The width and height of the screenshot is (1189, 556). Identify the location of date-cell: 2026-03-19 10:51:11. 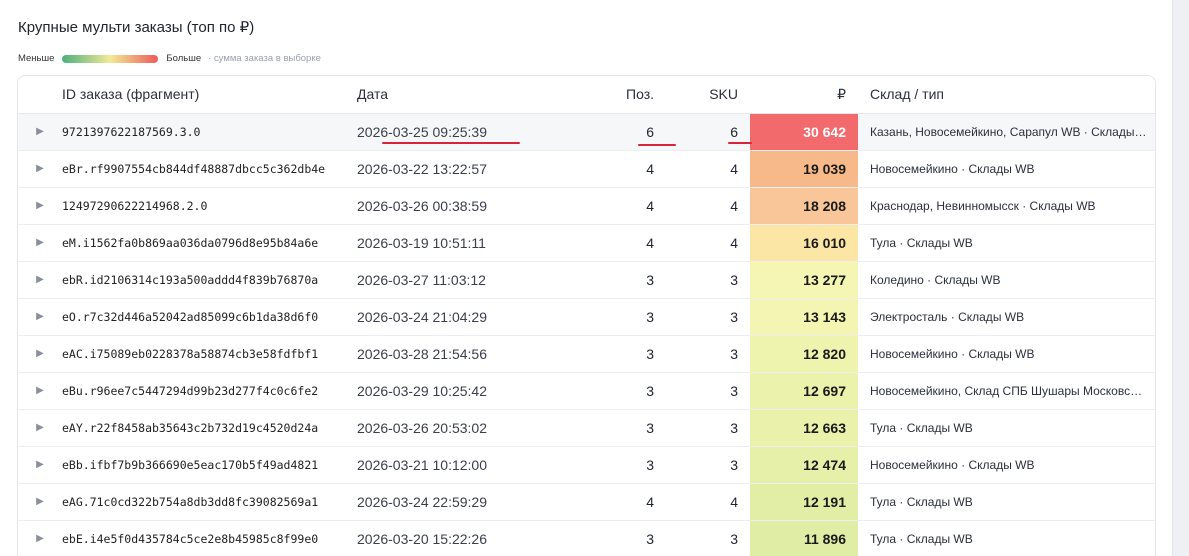
(474, 243).